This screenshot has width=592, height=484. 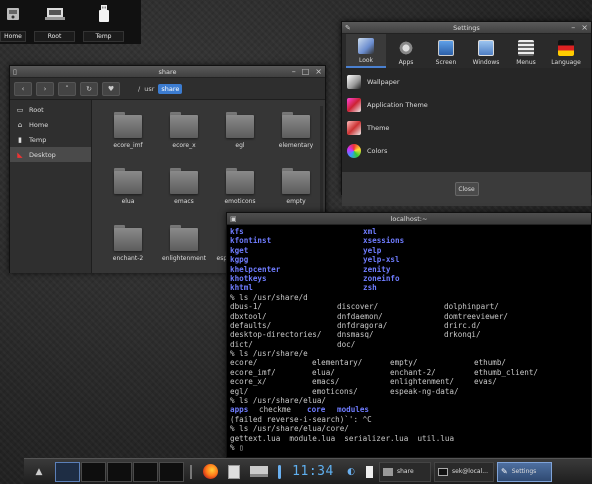 What do you see at coordinates (50, 139) in the screenshot?
I see `sidebar-item-temp: ▮ Temp` at bounding box center [50, 139].